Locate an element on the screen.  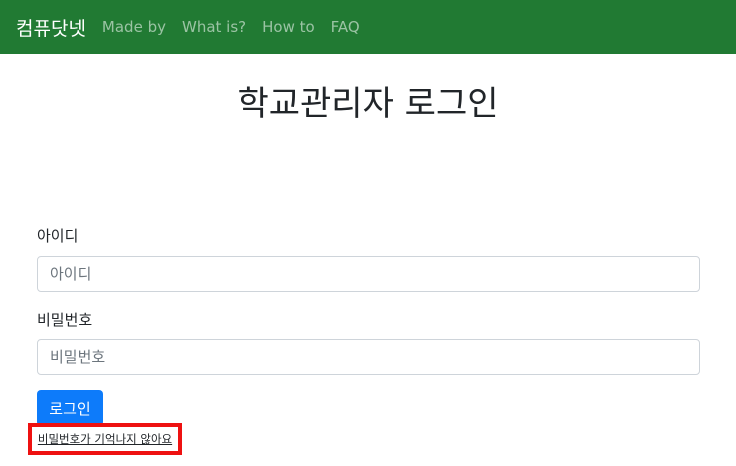
id-input is located at coordinates (368, 274).